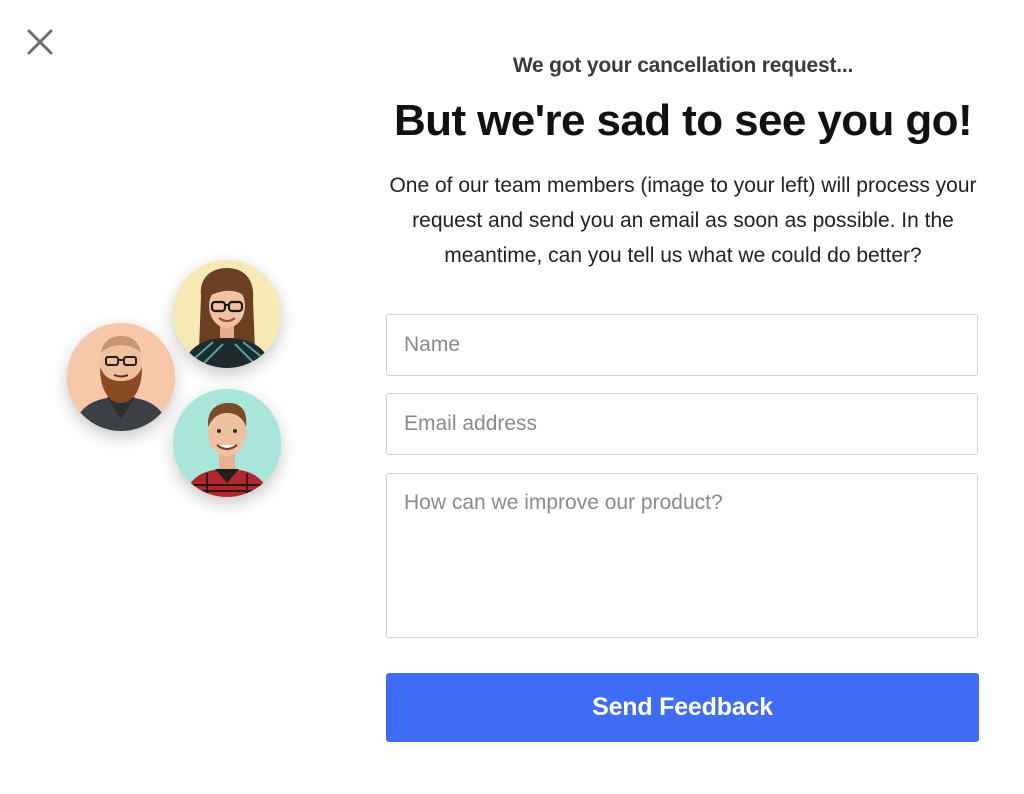  I want to click on close-button, so click(40, 42).